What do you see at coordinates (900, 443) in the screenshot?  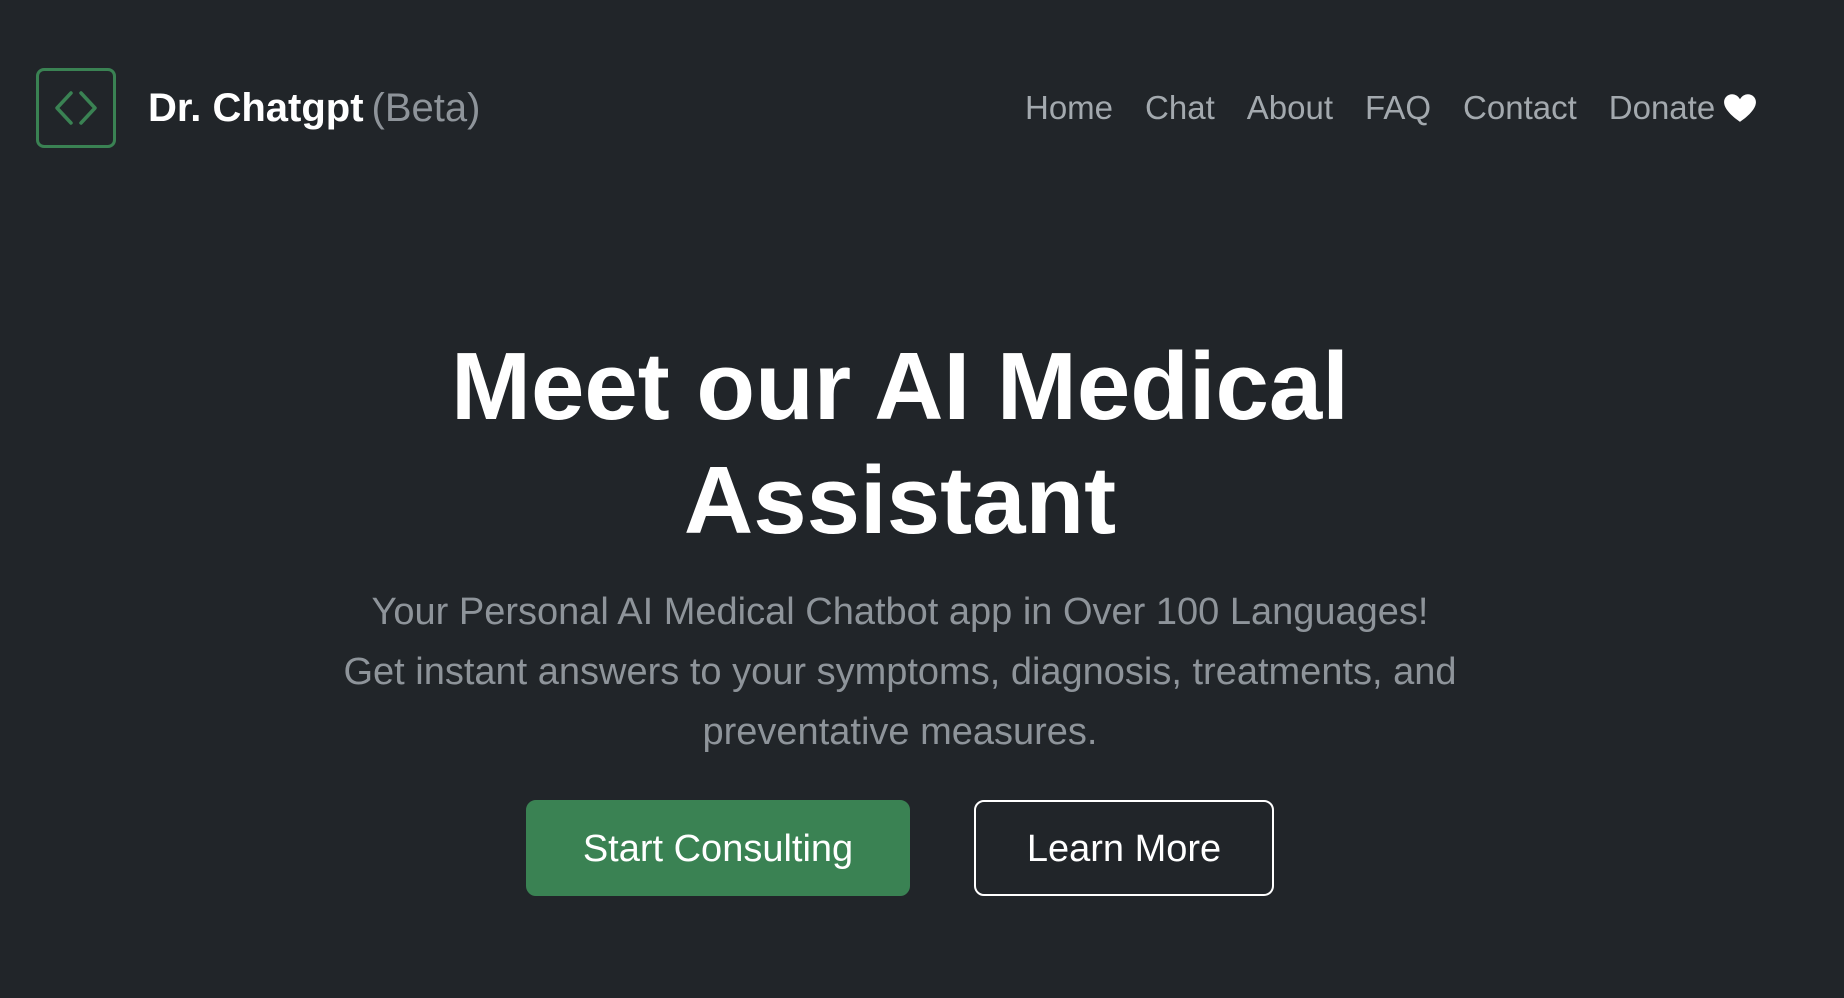 I see `hero-title: Meet our AI Medical Assistant` at bounding box center [900, 443].